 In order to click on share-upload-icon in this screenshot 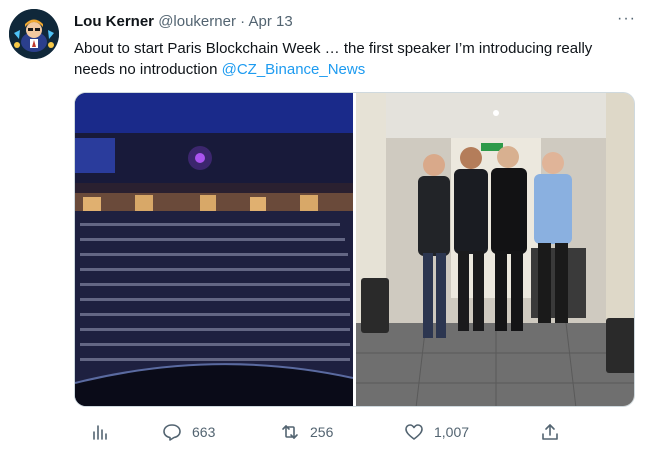, I will do `click(550, 432)`.